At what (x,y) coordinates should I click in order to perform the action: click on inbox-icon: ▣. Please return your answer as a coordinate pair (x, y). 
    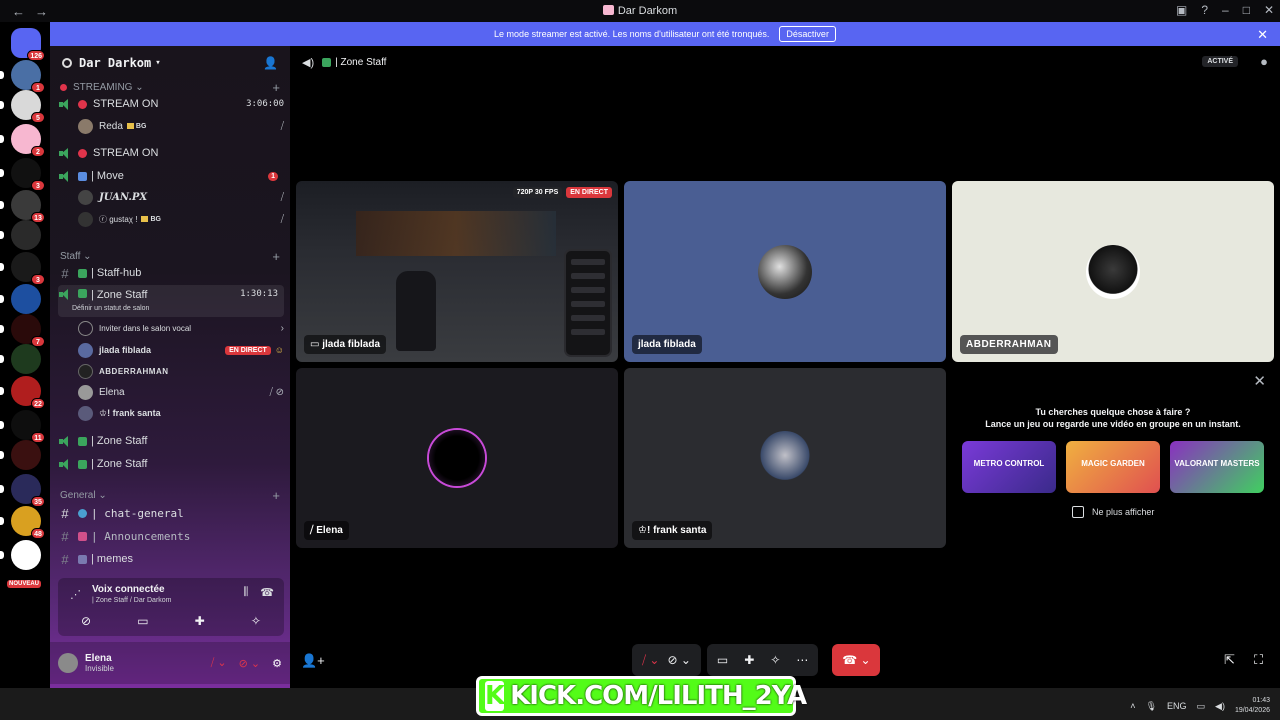
    Looking at the image, I should click on (1181, 10).